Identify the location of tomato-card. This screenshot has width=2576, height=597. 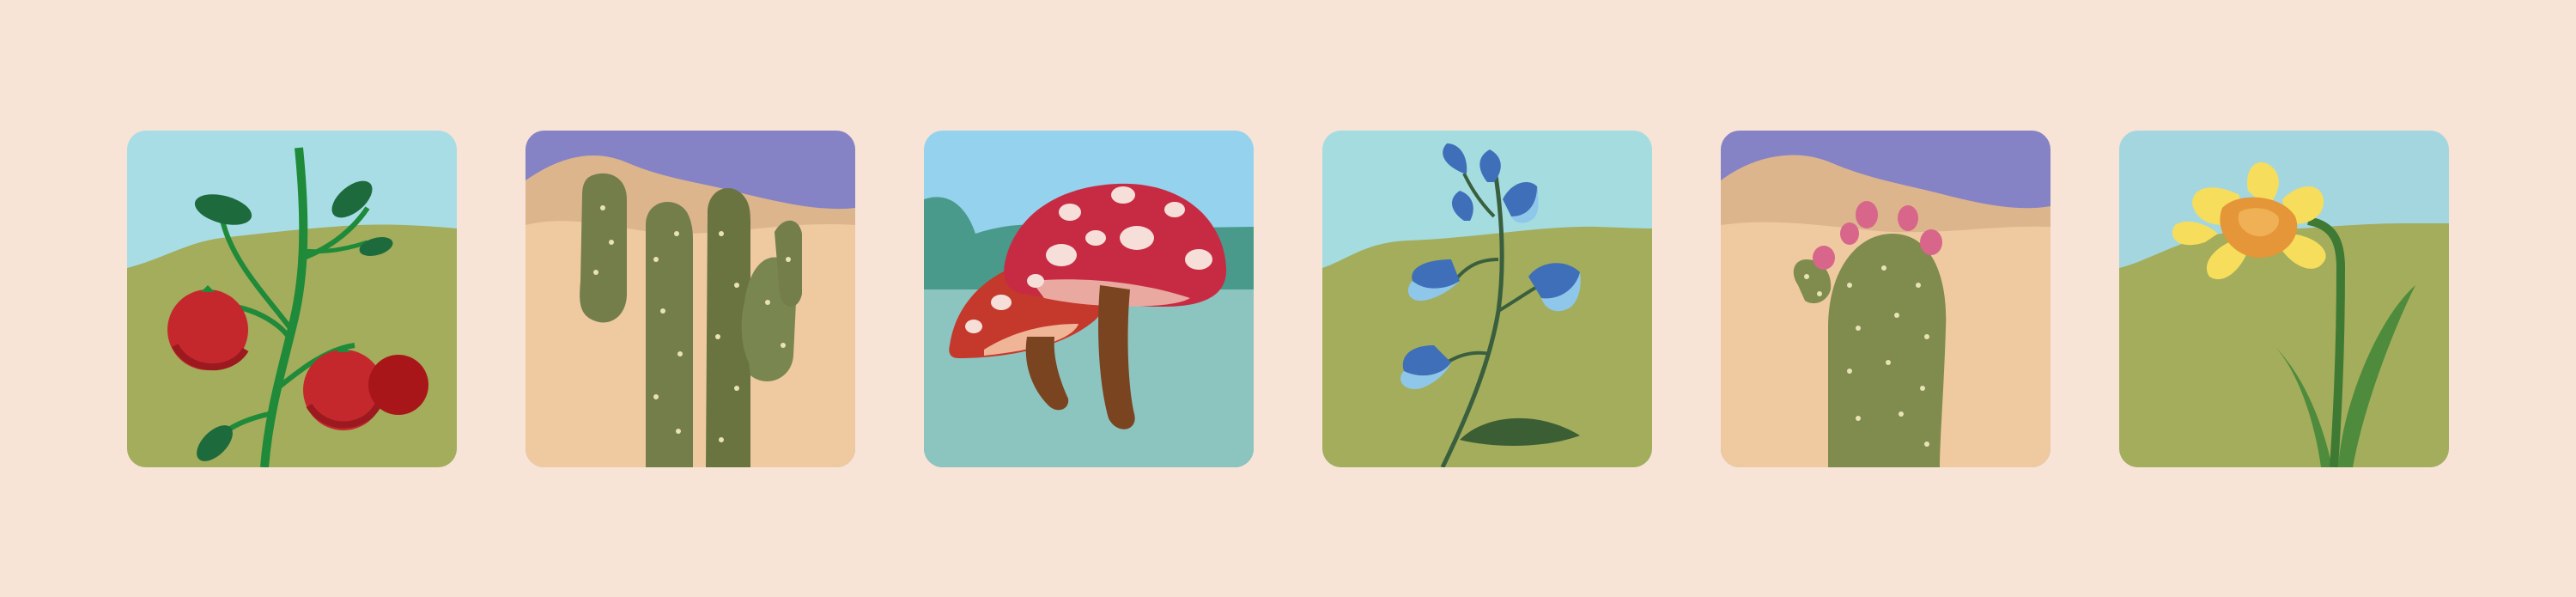
(292, 299).